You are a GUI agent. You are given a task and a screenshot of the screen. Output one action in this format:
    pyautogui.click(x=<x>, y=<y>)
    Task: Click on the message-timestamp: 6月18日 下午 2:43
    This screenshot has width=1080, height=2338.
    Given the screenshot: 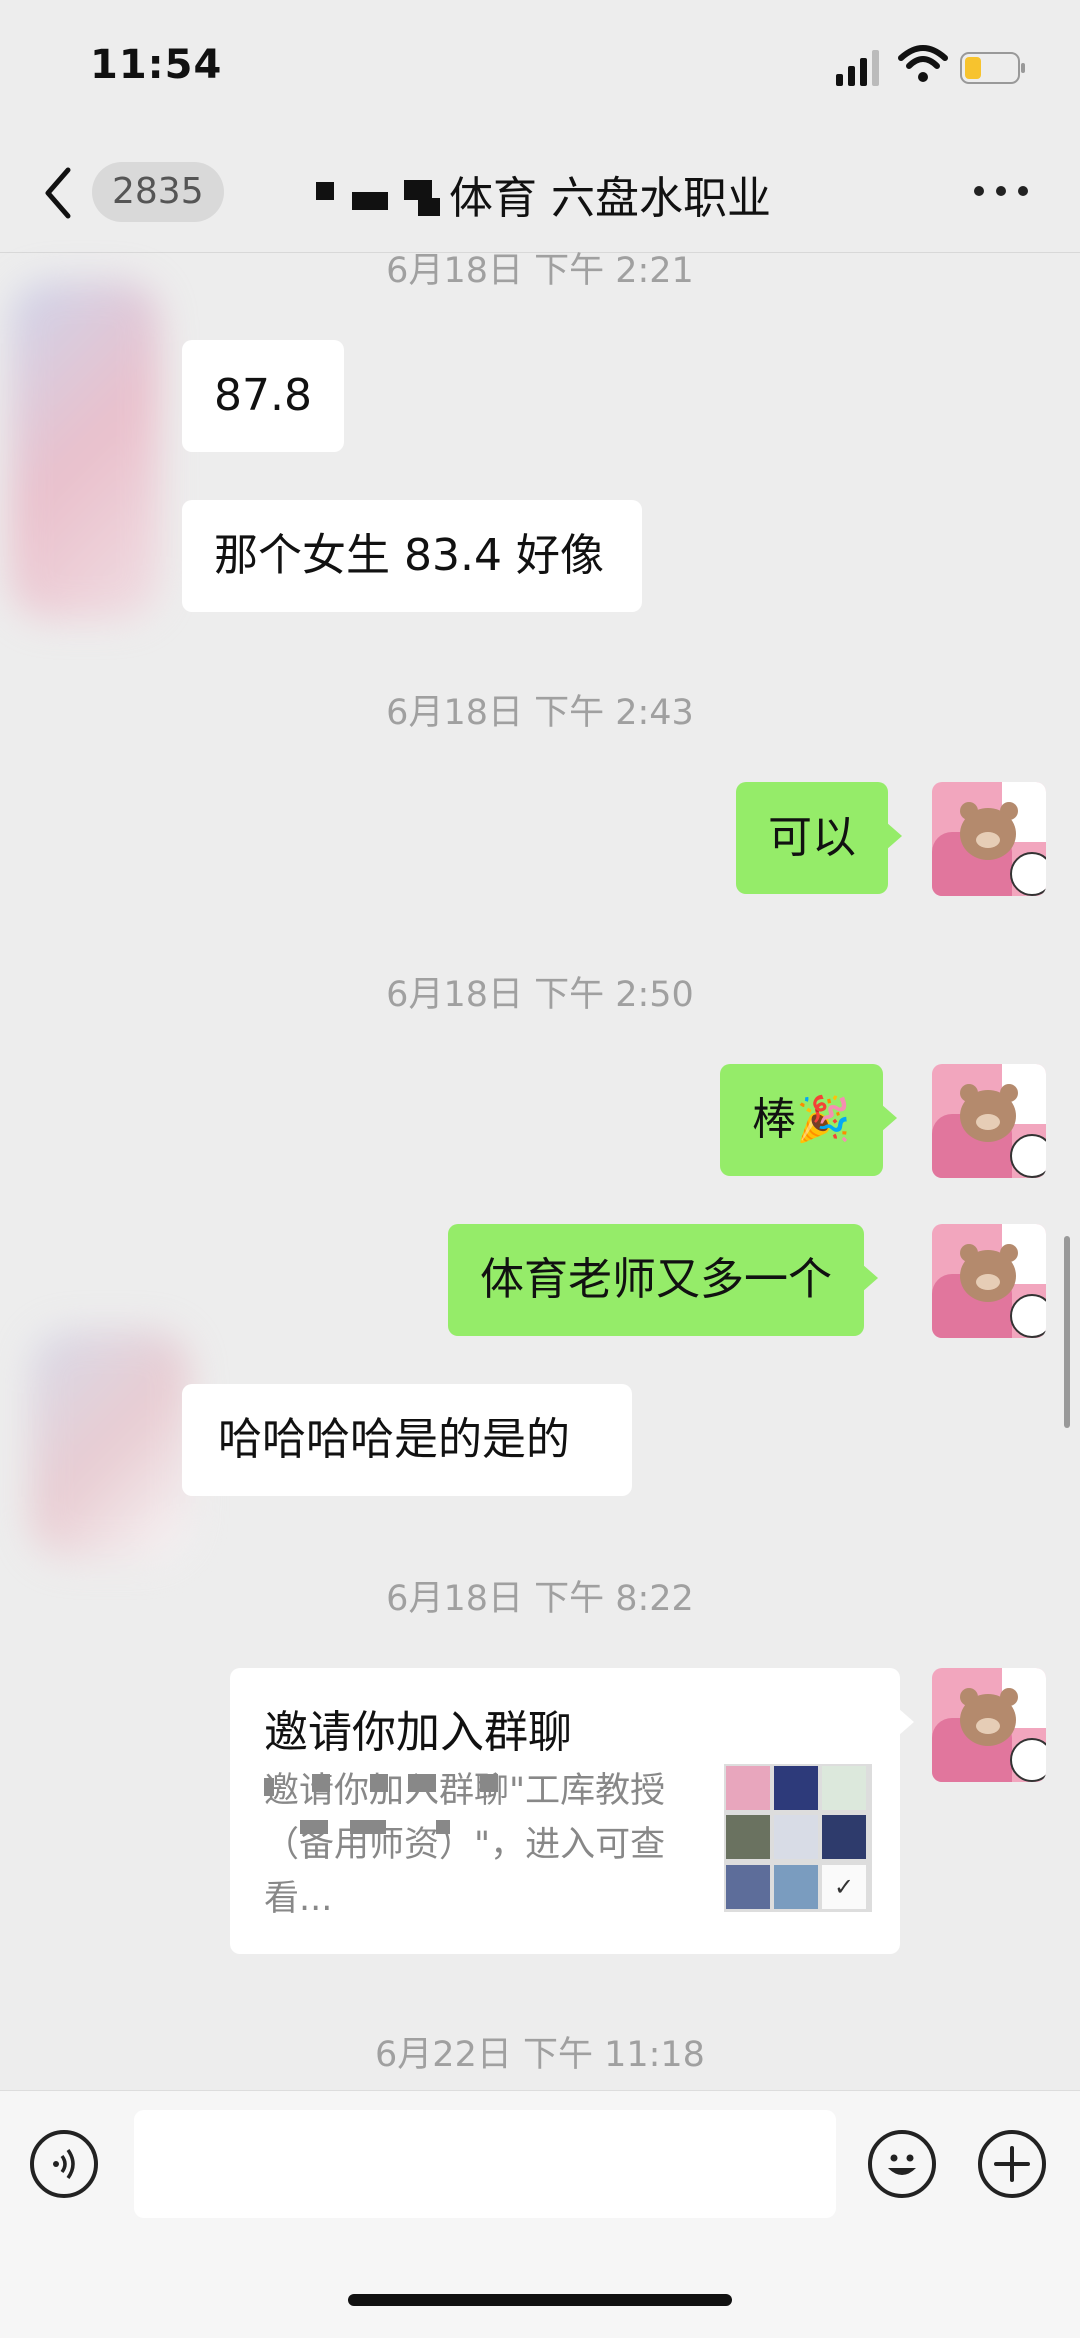 What is the action you would take?
    pyautogui.click(x=540, y=713)
    